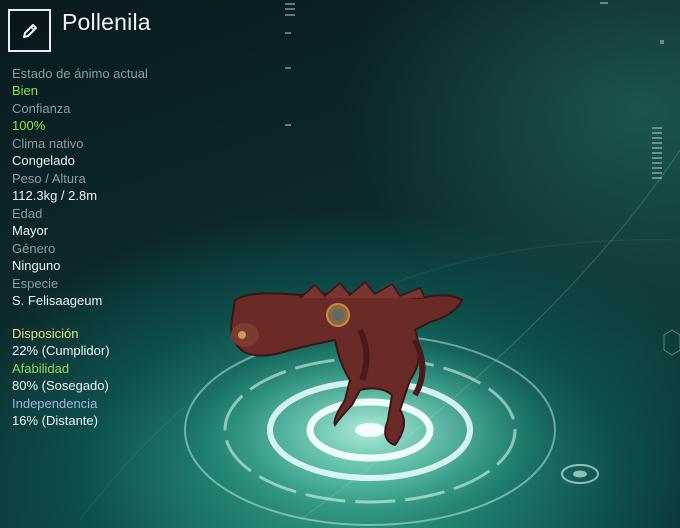 The height and width of the screenshot is (528, 680). What do you see at coordinates (27, 213) in the screenshot?
I see `stat-label: Edad` at bounding box center [27, 213].